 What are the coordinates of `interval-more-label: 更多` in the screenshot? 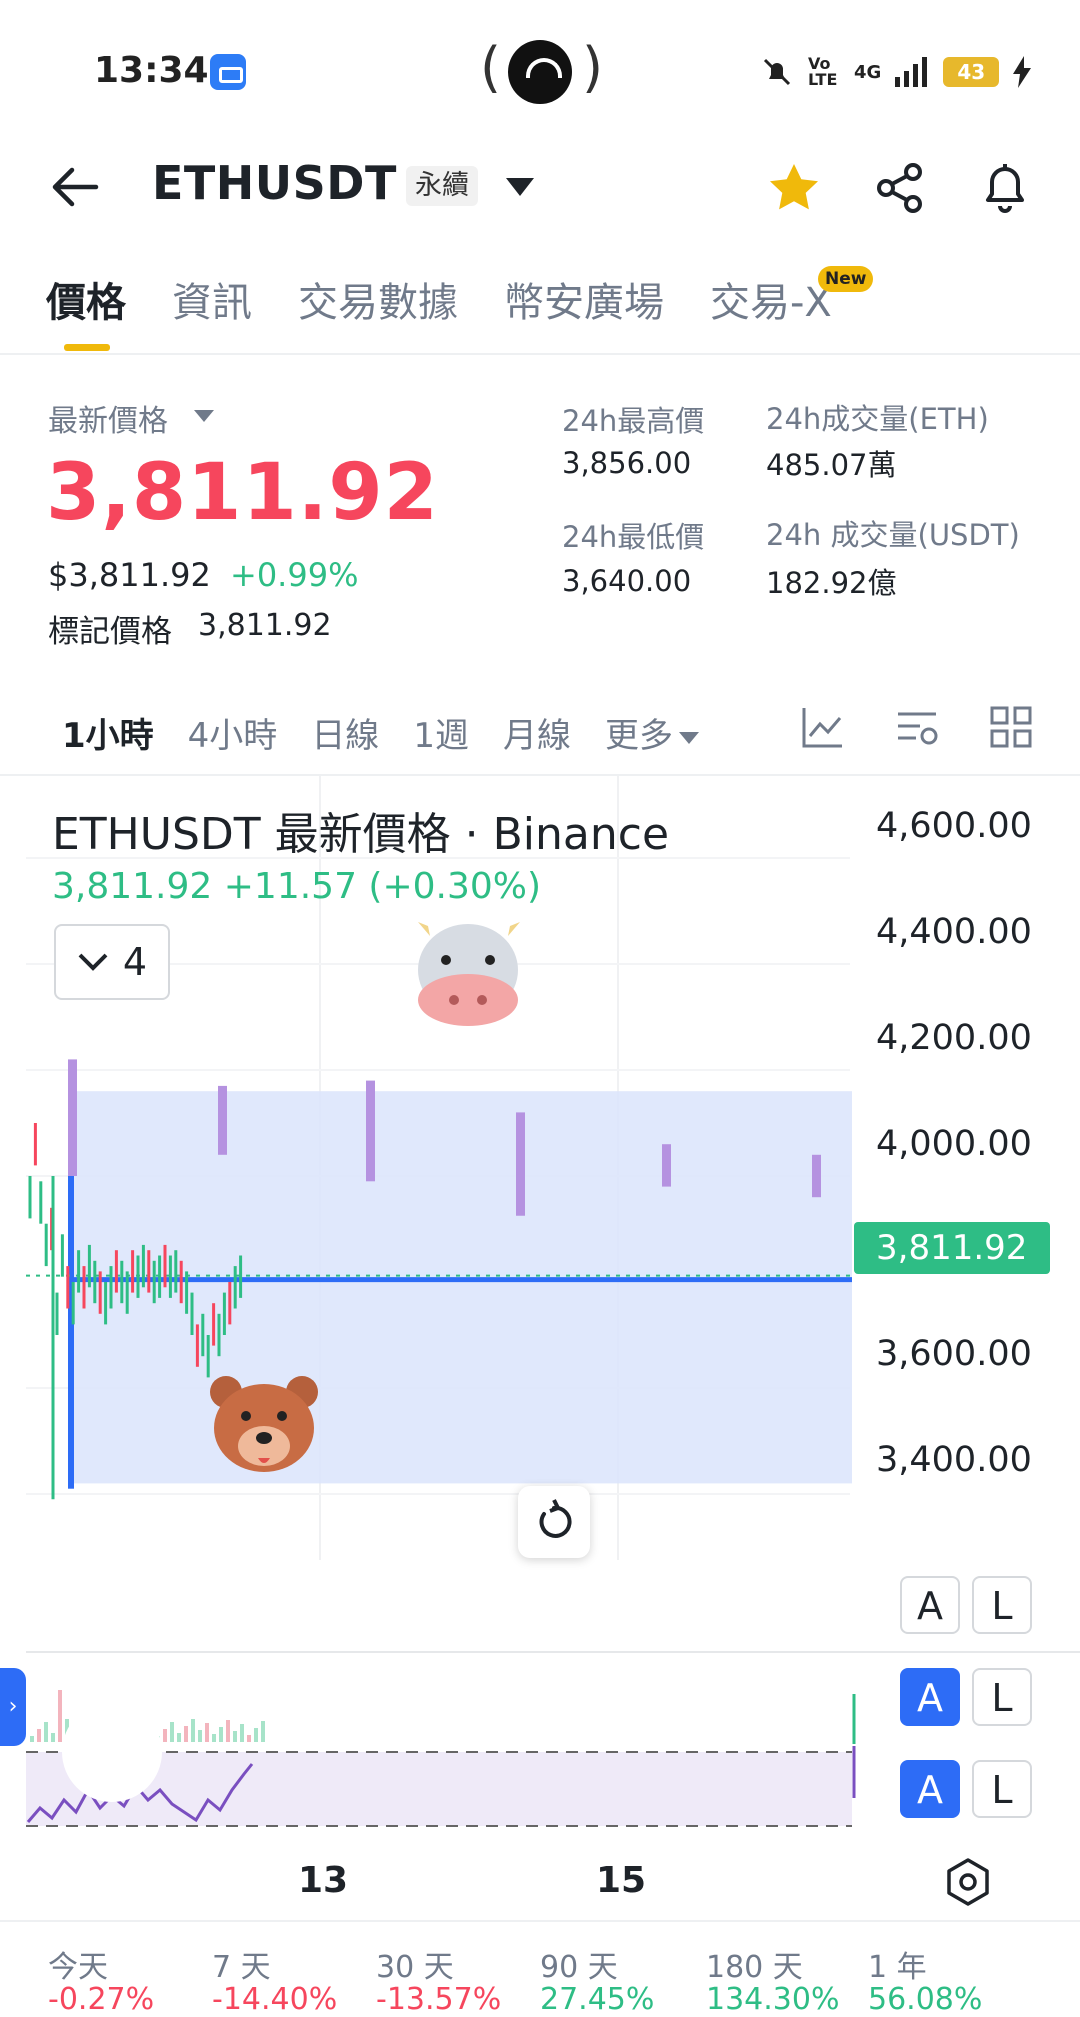 It's located at (638, 736).